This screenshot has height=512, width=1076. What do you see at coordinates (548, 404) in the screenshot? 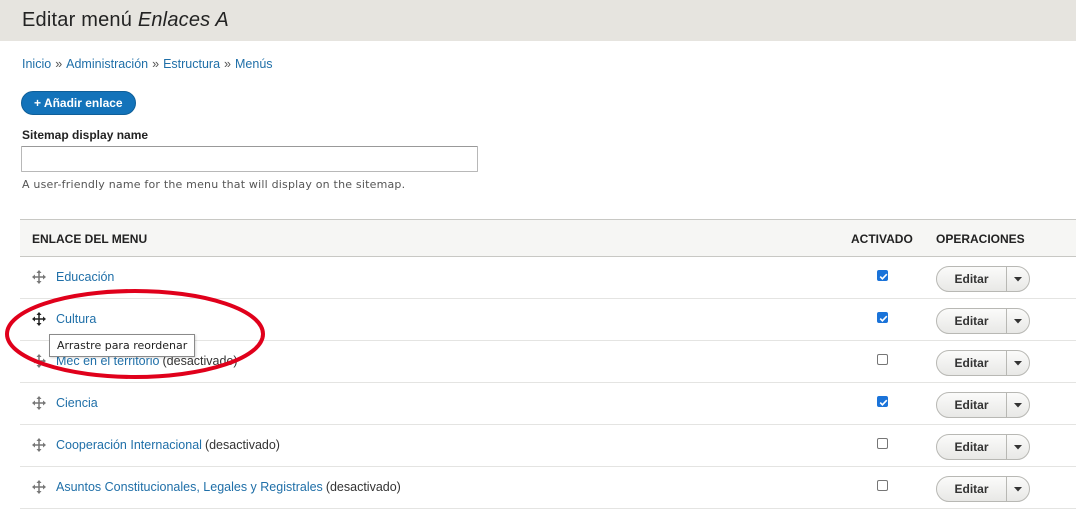
I see `table-row: Ciencia Editar` at bounding box center [548, 404].